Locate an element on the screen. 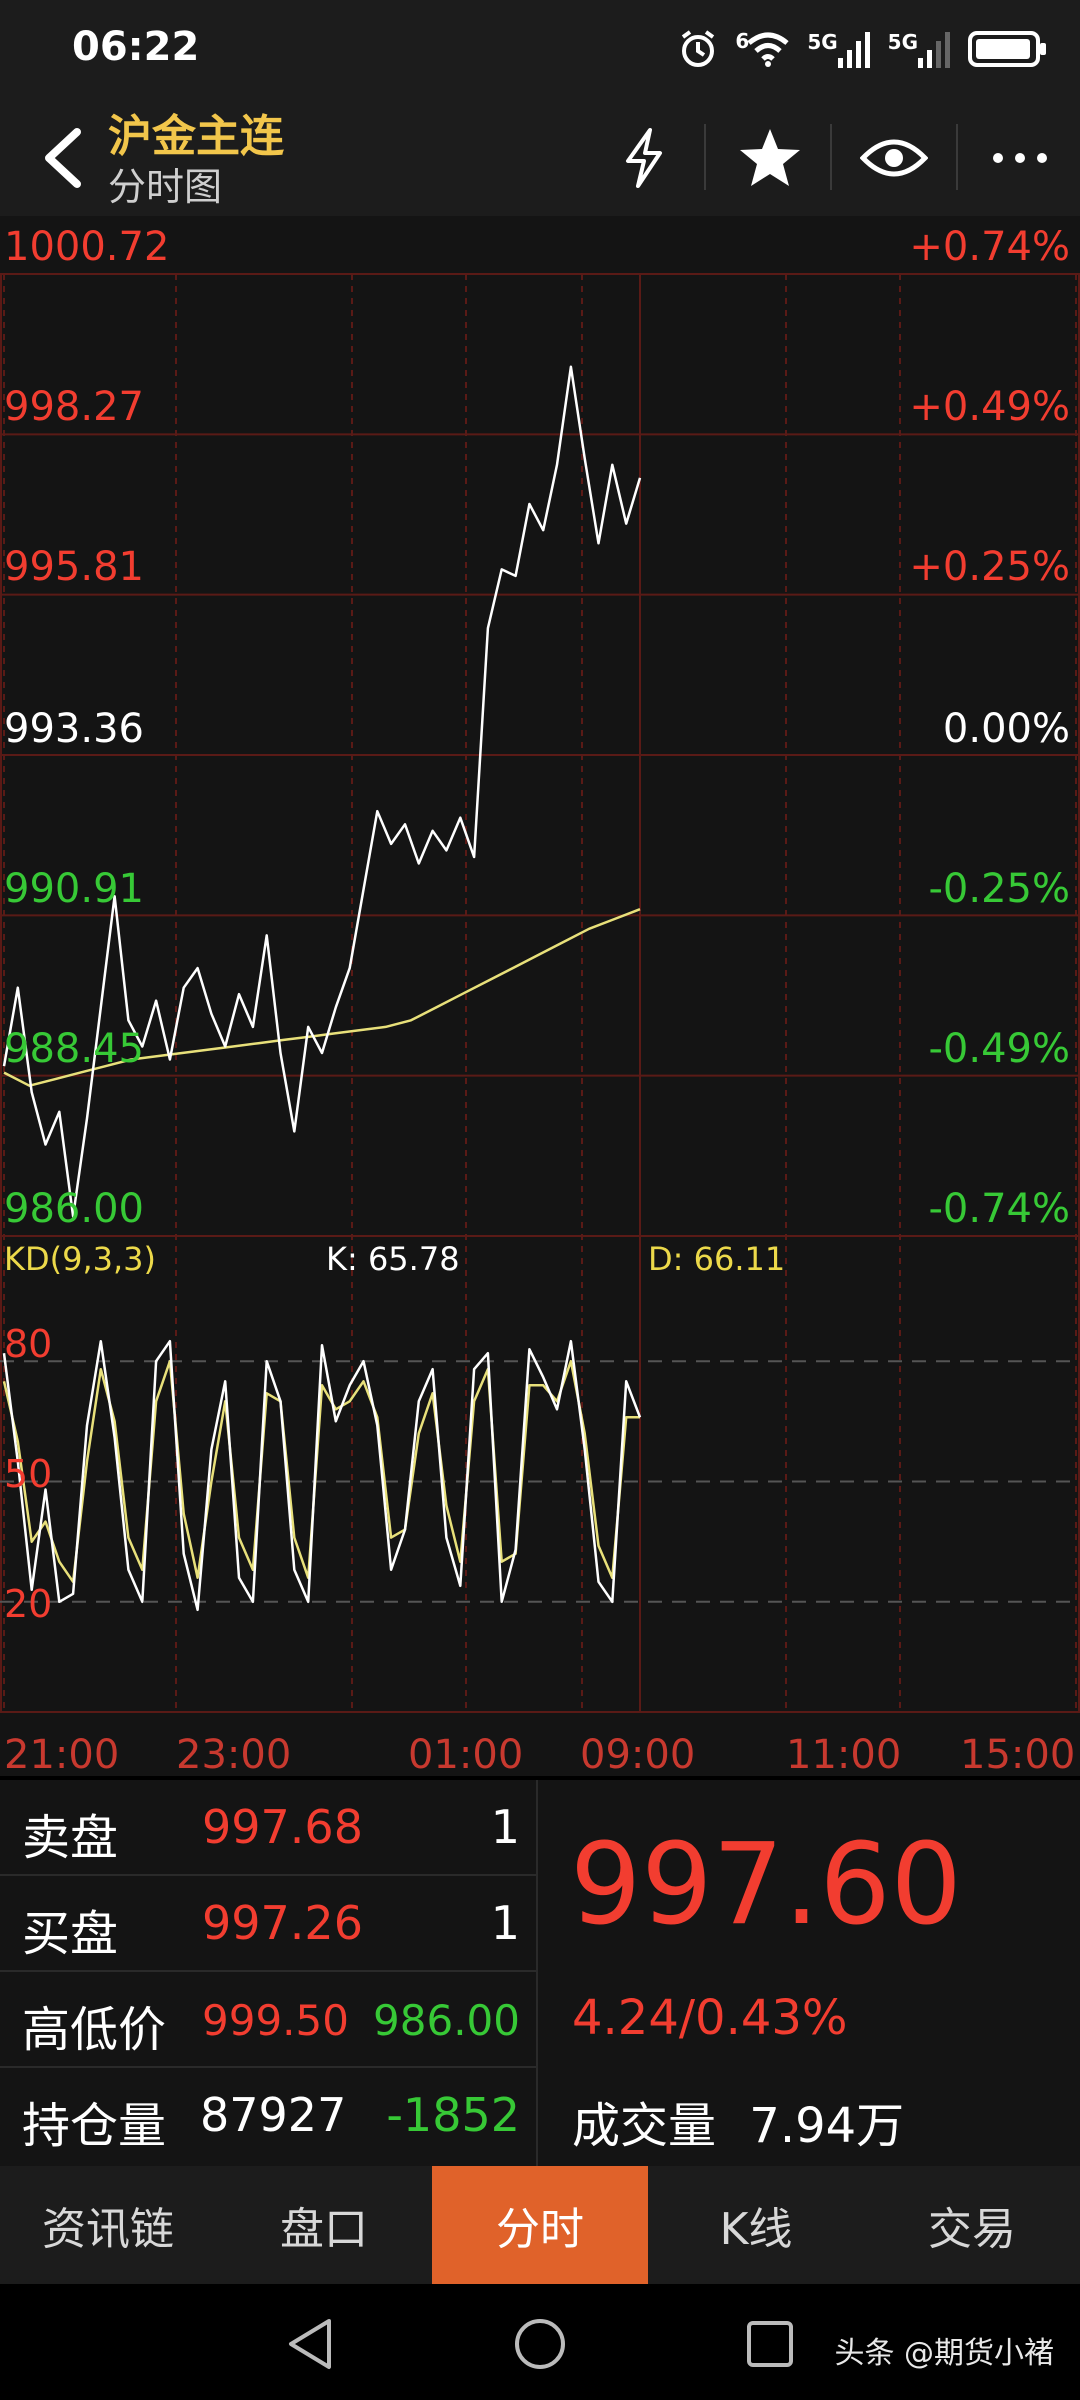 This screenshot has width=1080, height=2400. chevron-left-icon is located at coordinates (63, 158).